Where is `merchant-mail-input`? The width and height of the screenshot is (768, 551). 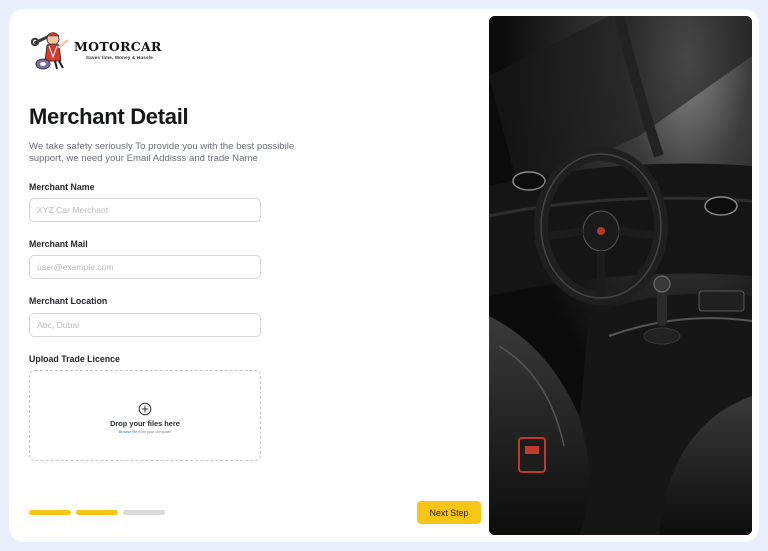 merchant-mail-input is located at coordinates (145, 267).